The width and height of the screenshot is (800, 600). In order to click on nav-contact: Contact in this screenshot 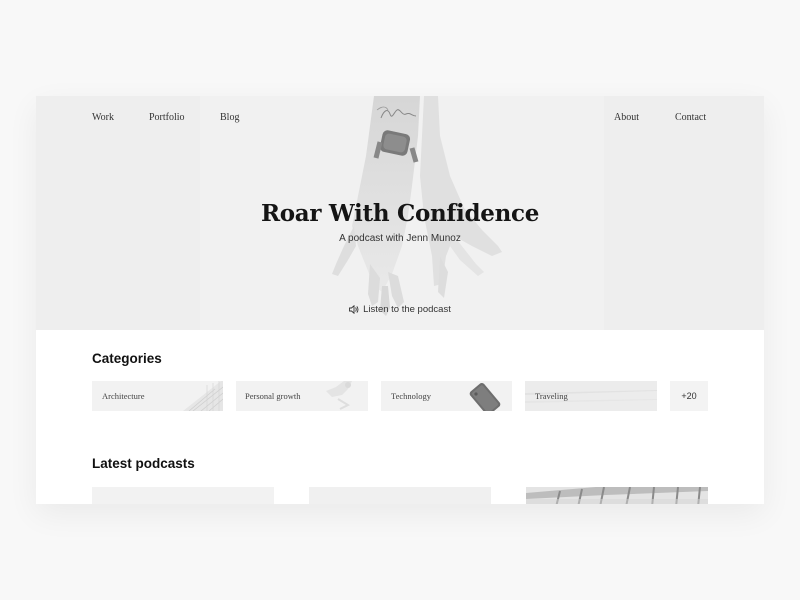, I will do `click(690, 117)`.